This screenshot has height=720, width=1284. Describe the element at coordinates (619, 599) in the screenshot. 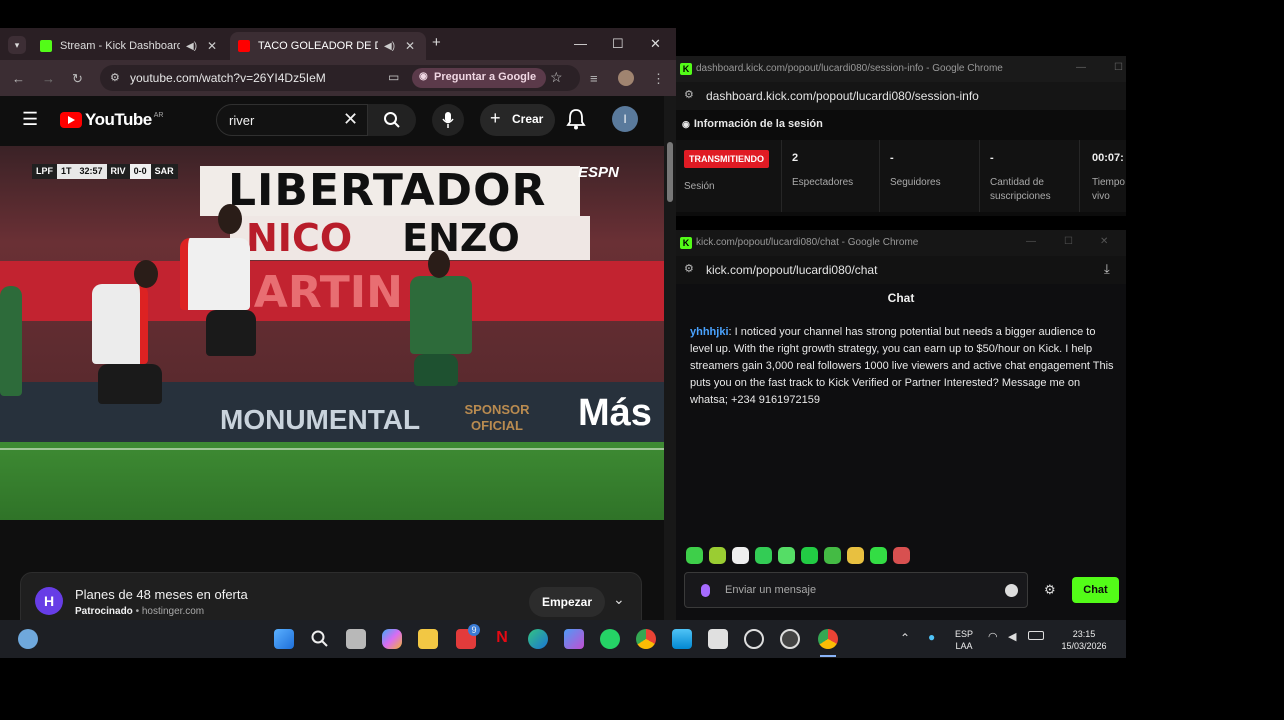

I see `chevron-down-icon: ⌄` at that location.